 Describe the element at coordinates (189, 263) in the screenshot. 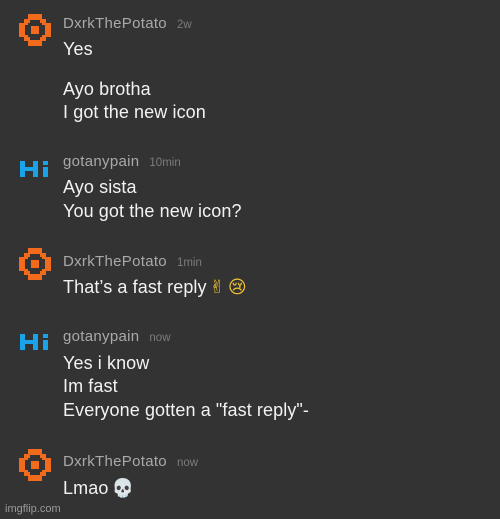

I see `timestamp: 1min` at that location.